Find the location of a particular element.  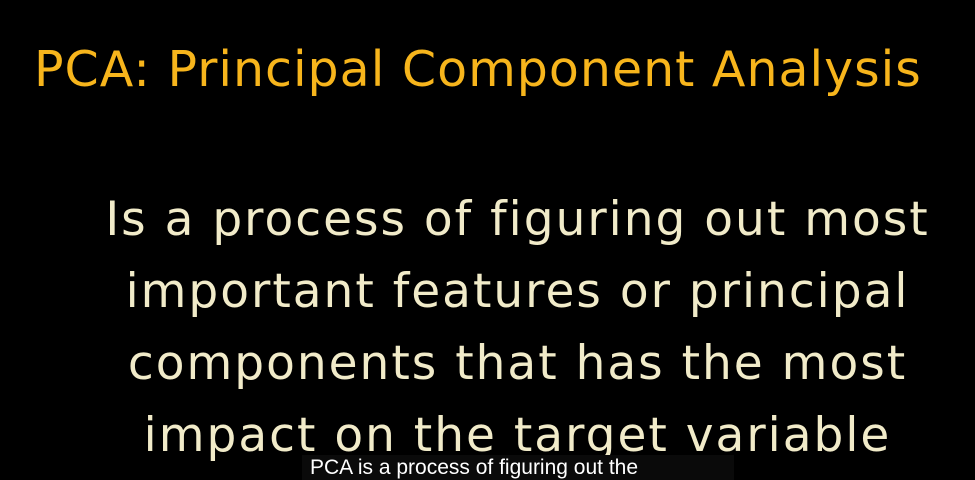

body-line: important features or principal is located at coordinates (517, 291).